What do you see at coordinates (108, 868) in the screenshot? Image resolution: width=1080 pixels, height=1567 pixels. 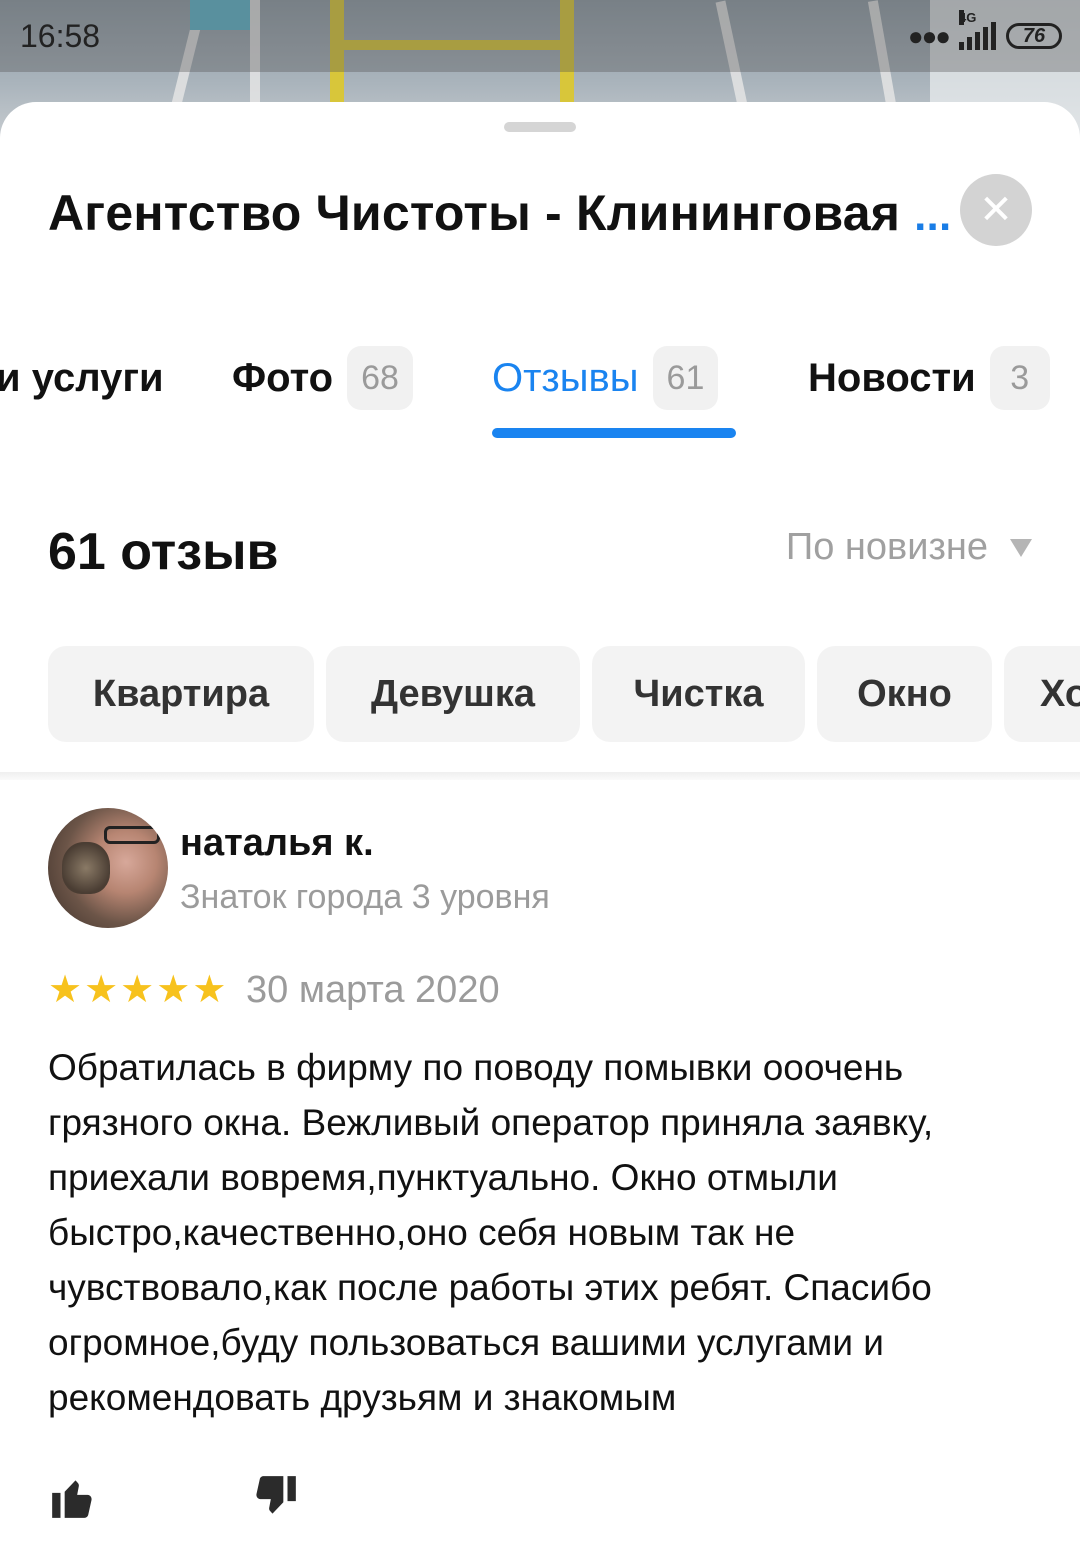 I see `avatar` at bounding box center [108, 868].